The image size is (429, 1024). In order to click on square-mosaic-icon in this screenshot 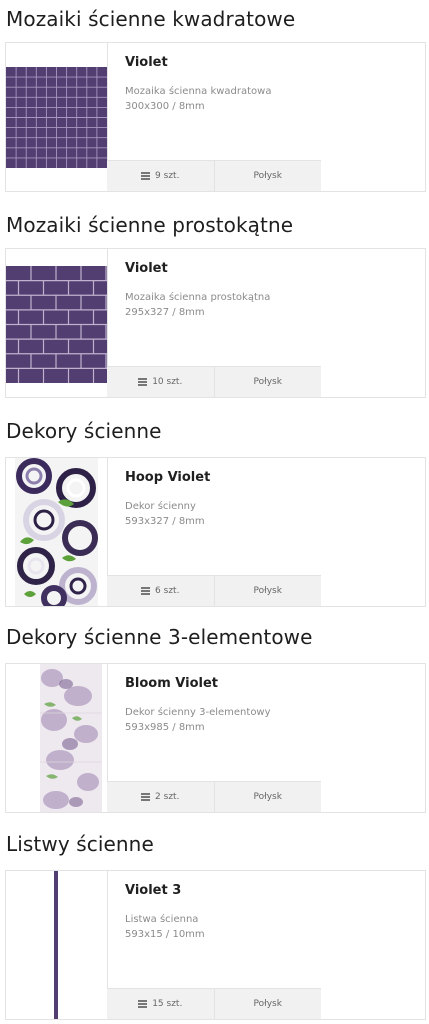, I will do `click(56, 117)`.